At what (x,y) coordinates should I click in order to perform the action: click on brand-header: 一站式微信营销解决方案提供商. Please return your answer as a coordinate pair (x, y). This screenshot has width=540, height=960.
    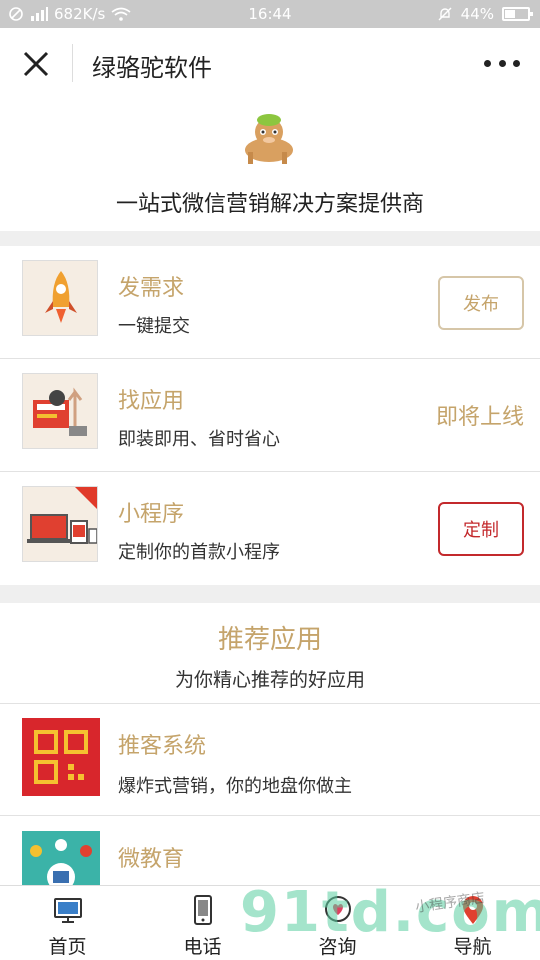
    Looking at the image, I should click on (270, 164).